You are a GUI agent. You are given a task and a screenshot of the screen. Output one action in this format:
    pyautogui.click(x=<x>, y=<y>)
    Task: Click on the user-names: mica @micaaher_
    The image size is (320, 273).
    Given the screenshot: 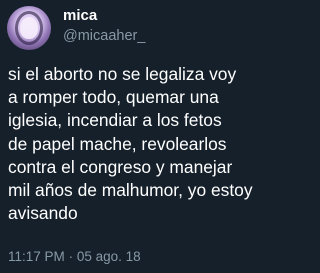 What is the action you would take?
    pyautogui.click(x=104, y=26)
    